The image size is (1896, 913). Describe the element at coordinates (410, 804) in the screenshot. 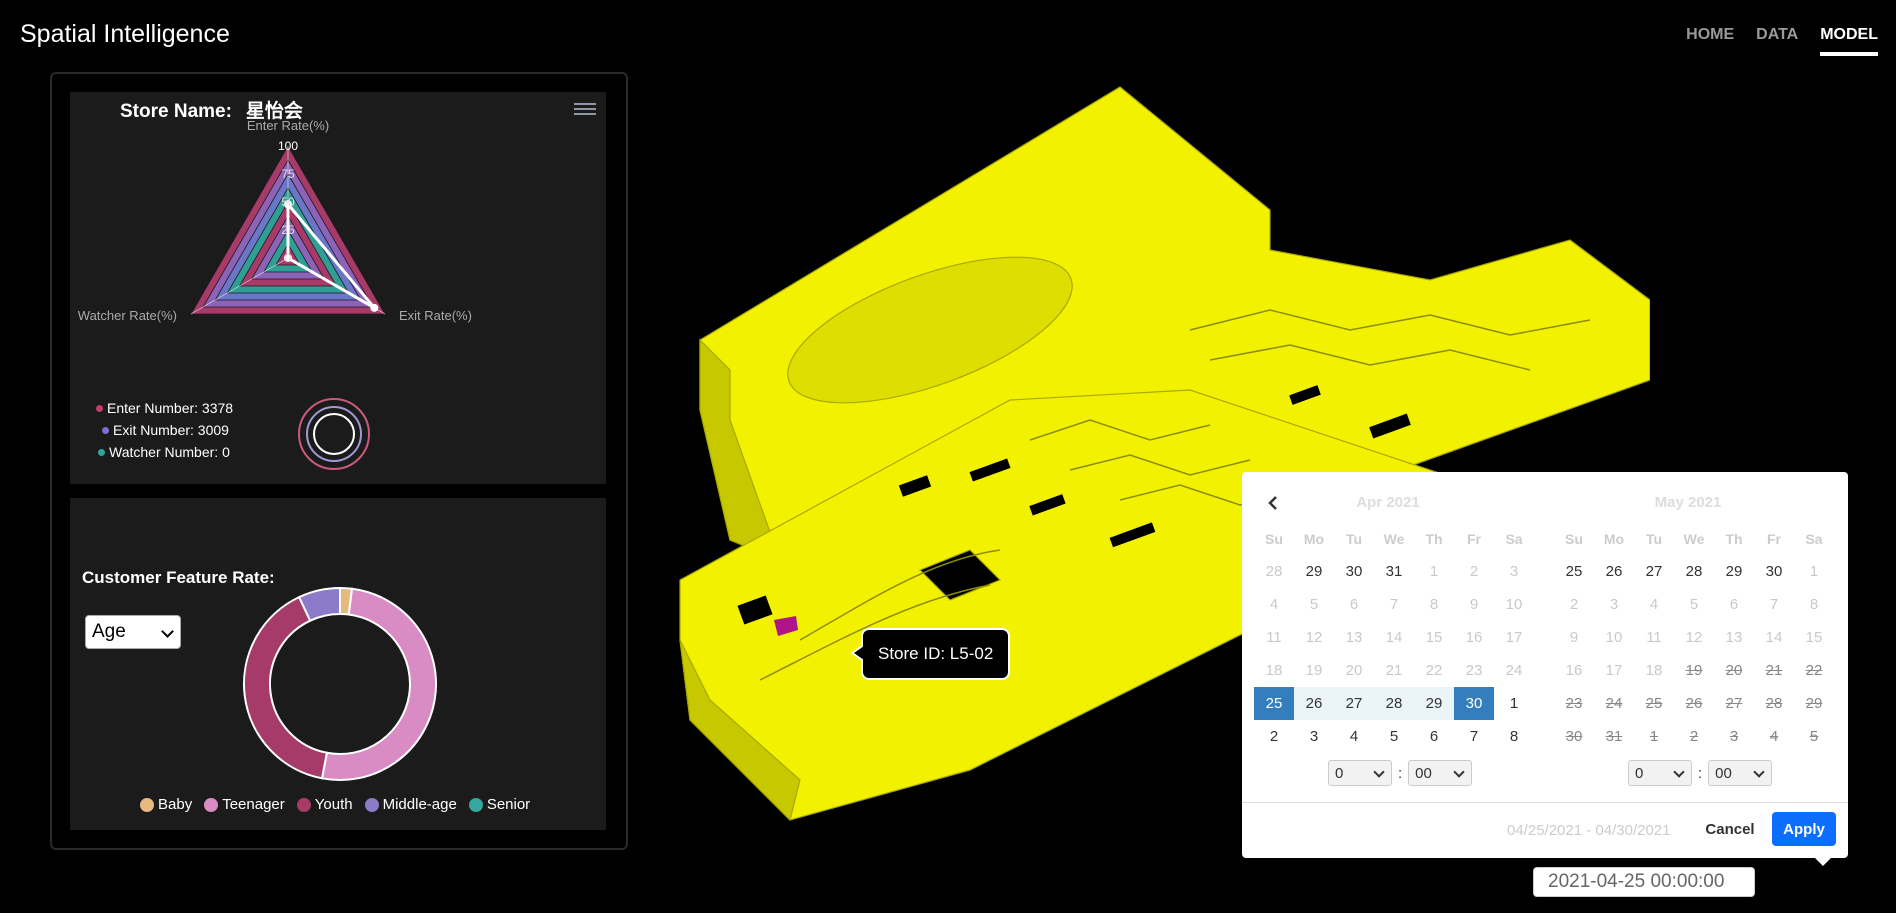

I see `donut-legend-middle-age: Middle-age` at that location.